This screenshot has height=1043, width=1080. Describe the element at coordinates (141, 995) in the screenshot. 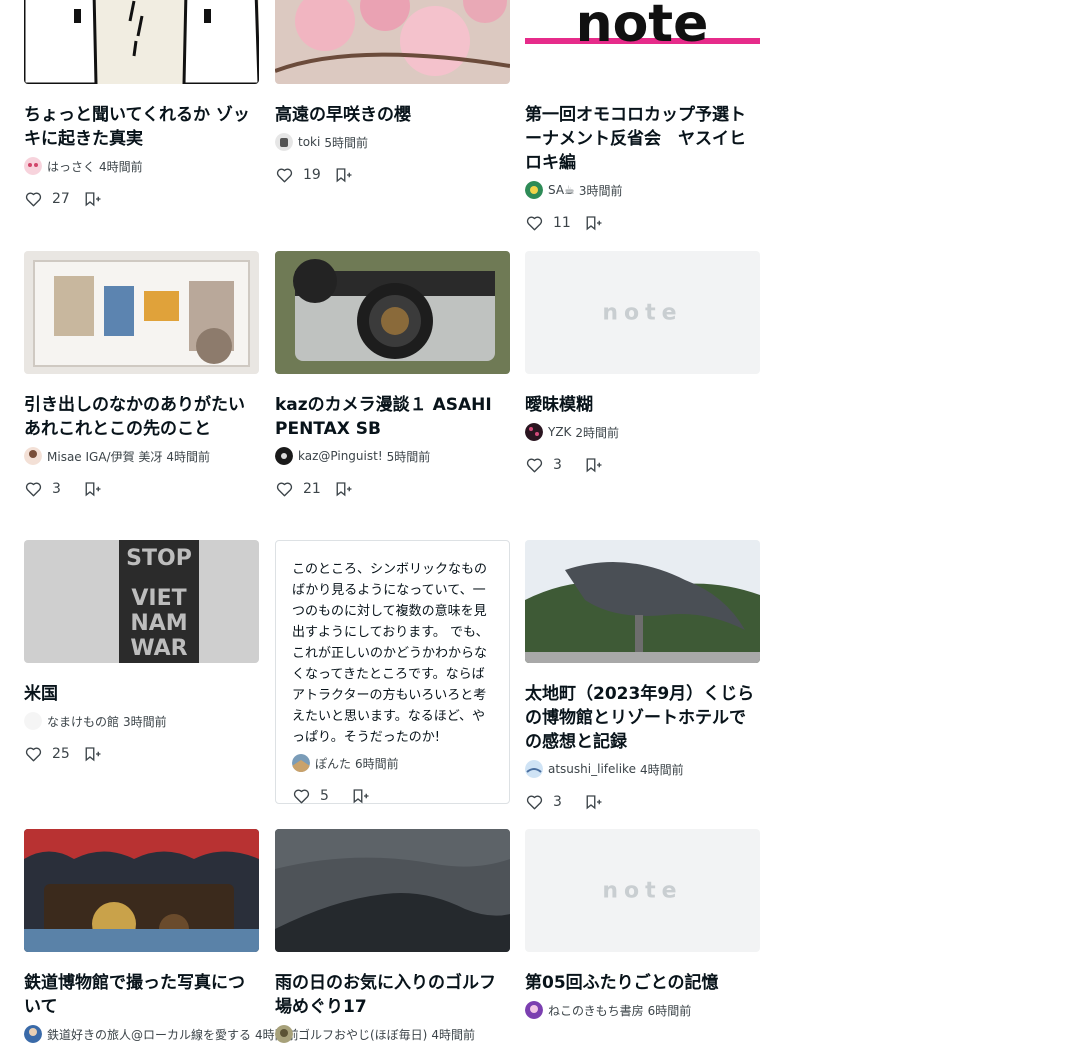

I see `article-title: 鉄道博物館で撮った写真について` at that location.